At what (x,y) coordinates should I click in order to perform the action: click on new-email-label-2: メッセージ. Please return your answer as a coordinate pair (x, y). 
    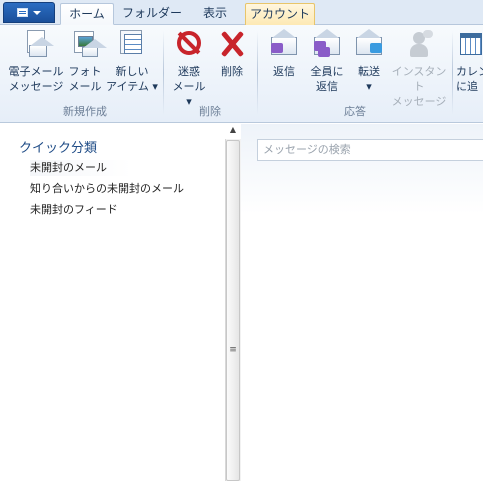
    Looking at the image, I should click on (36, 86).